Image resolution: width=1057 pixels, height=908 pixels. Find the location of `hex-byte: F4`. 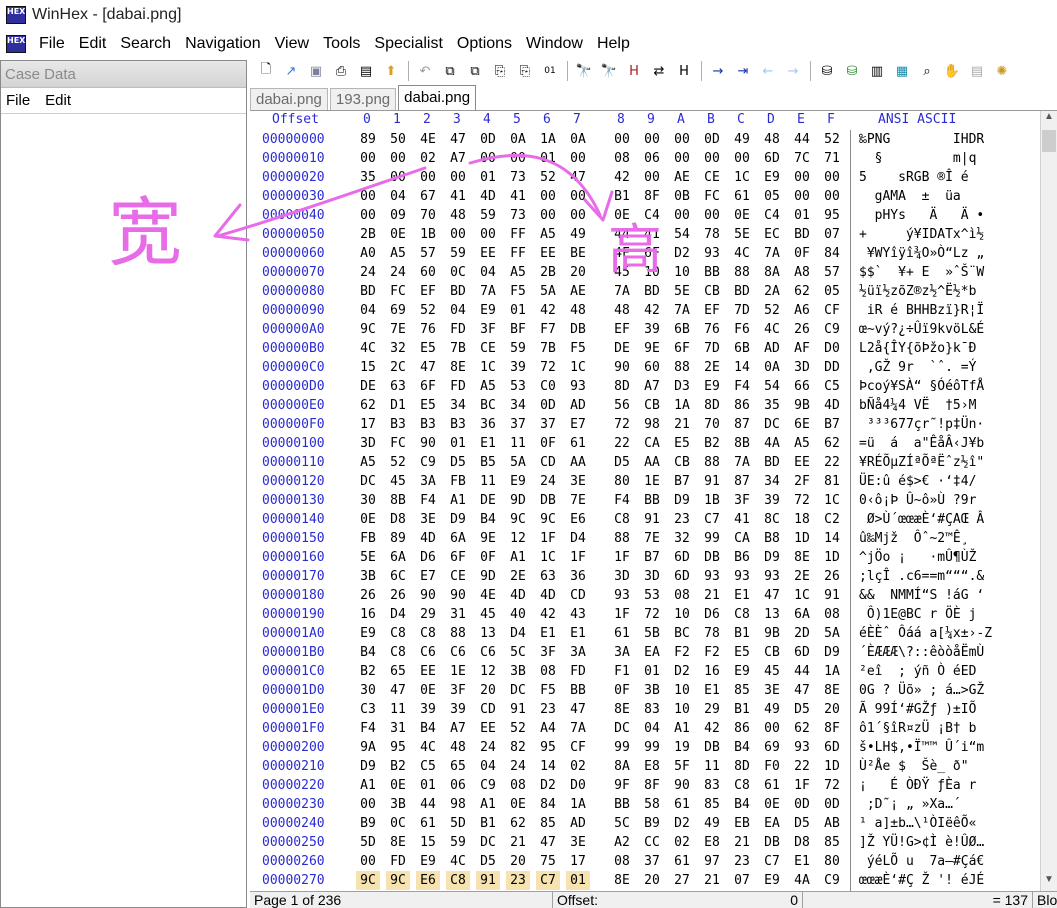

hex-byte: F4 is located at coordinates (428, 500).